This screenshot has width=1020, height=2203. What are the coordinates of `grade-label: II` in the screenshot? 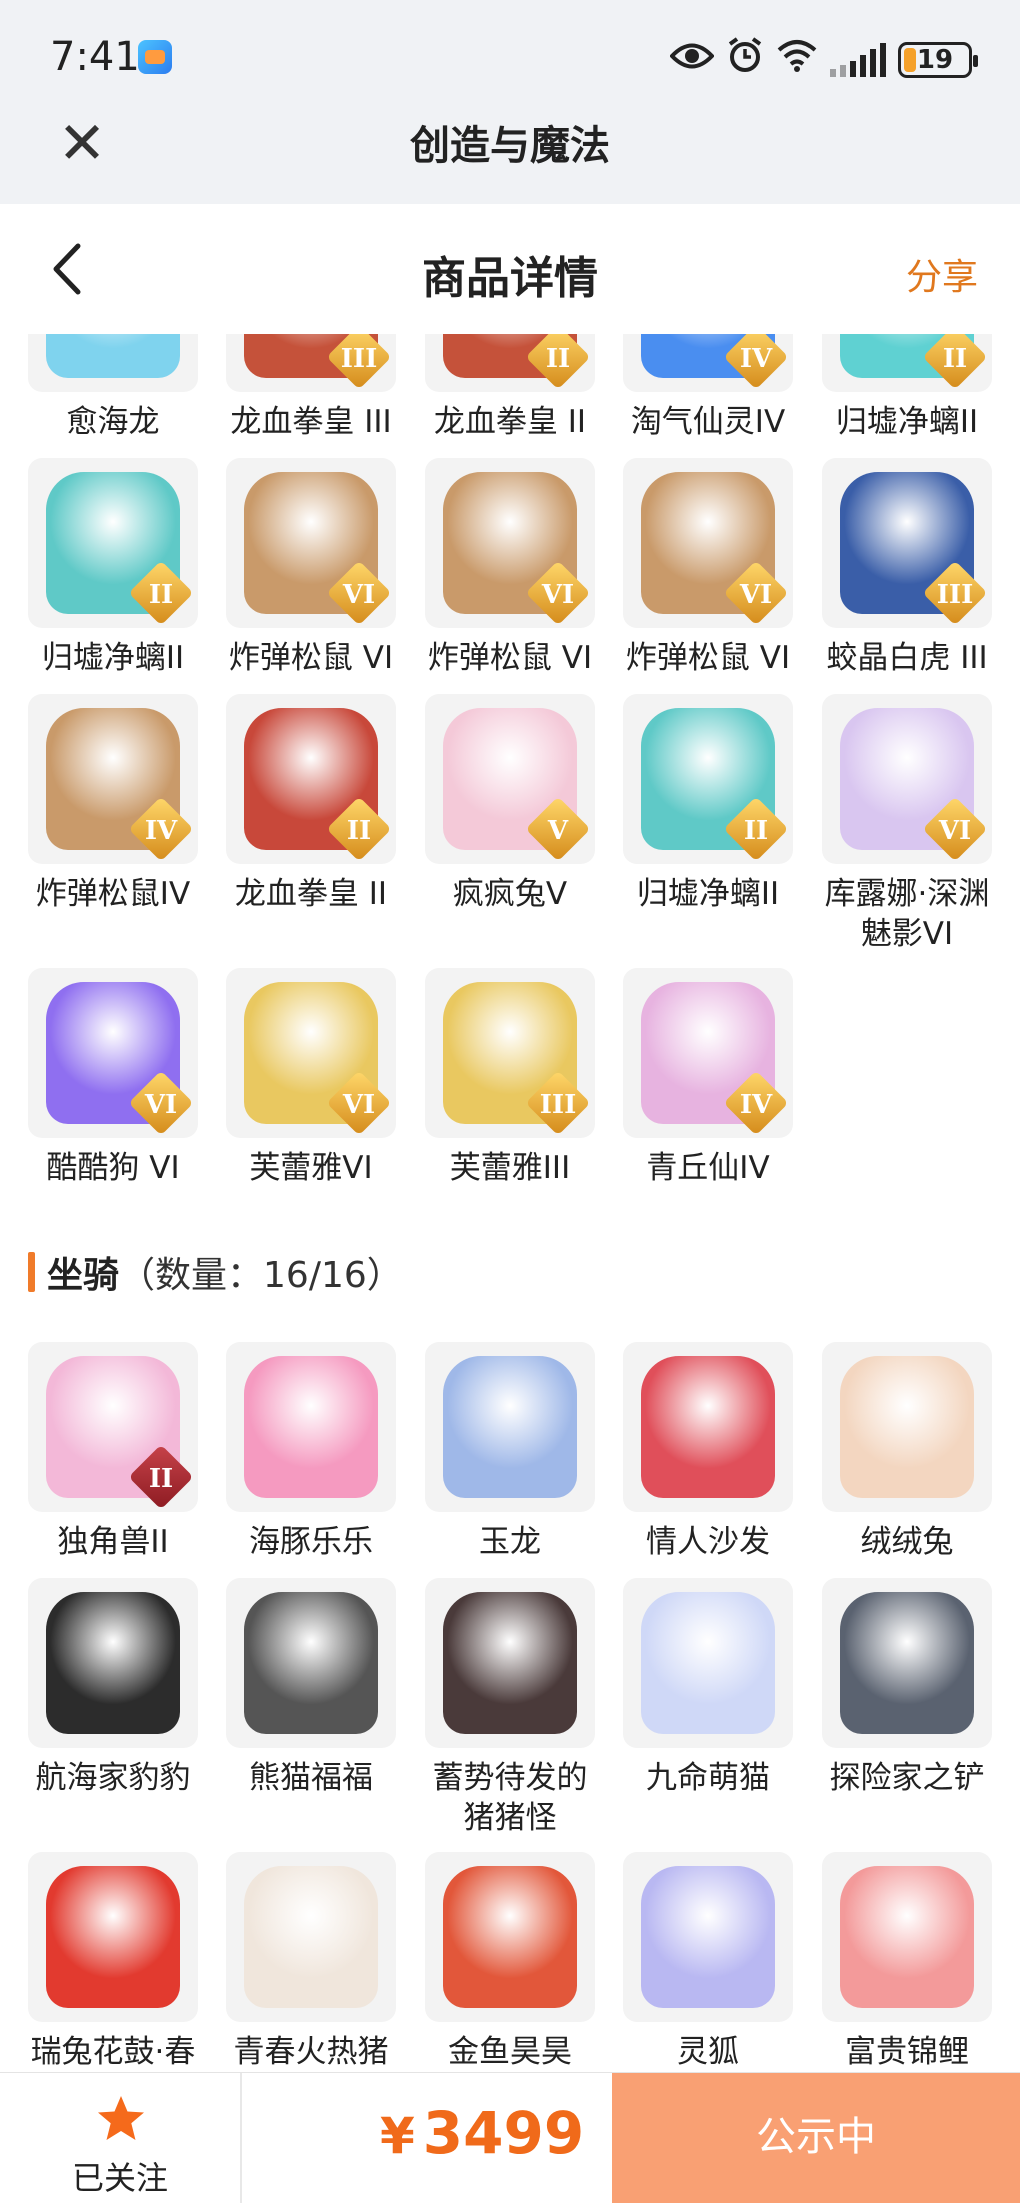 It's located at (161, 1479).